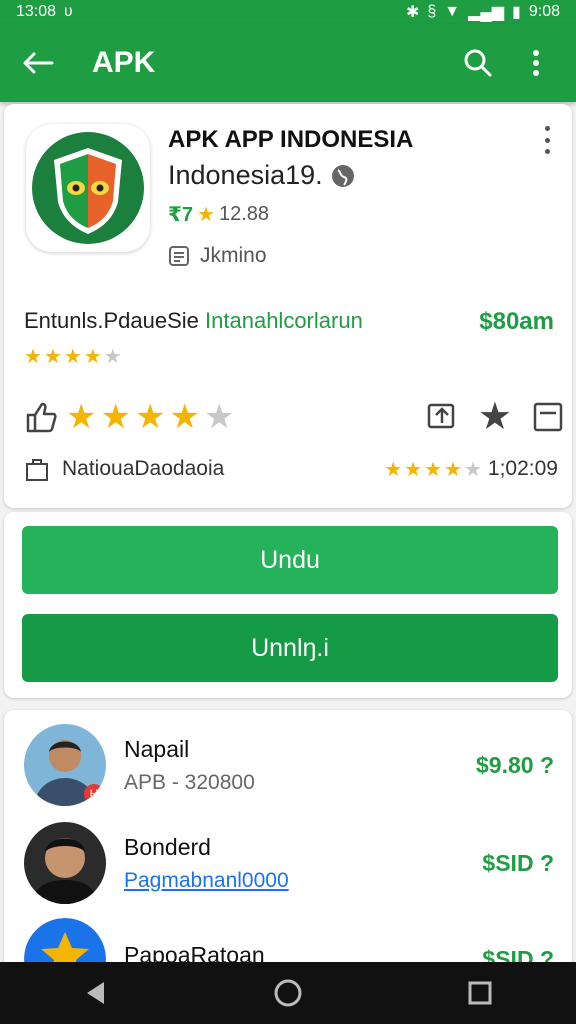 The image size is (576, 1024). What do you see at coordinates (522, 468) in the screenshot?
I see `meta-value: 1;02:09` at bounding box center [522, 468].